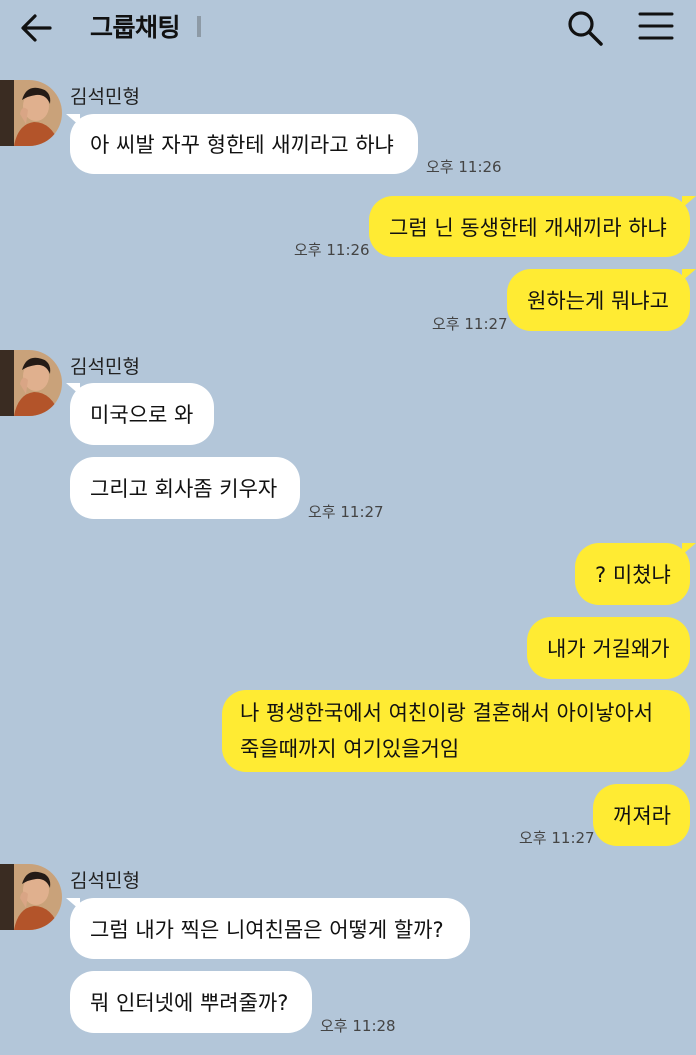 Image resolution: width=696 pixels, height=1055 pixels. I want to click on chat-header: 그룹채팅, so click(348, 28).